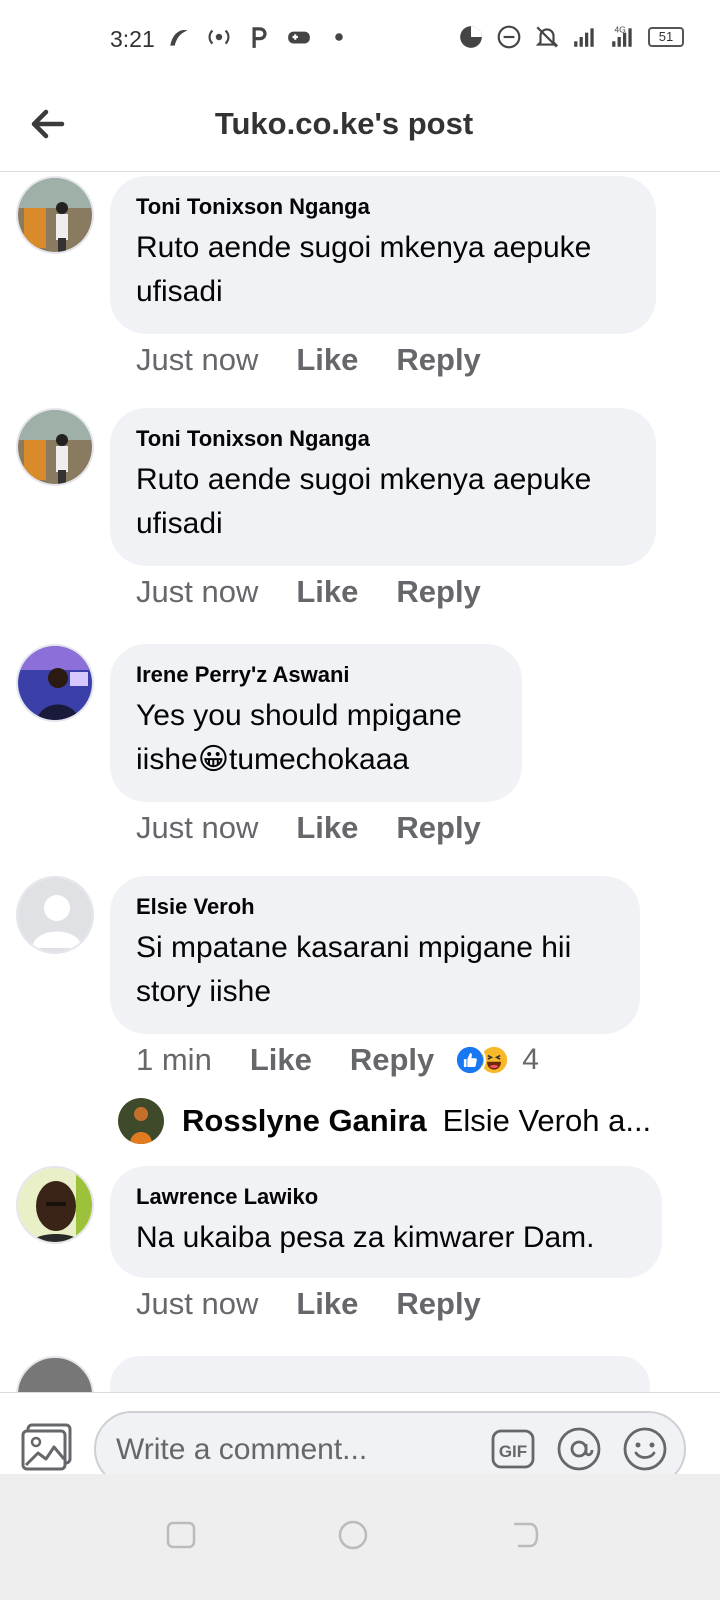 This screenshot has height=1600, width=720. Describe the element at coordinates (380, 1374) in the screenshot. I see `comment-bubble` at that location.